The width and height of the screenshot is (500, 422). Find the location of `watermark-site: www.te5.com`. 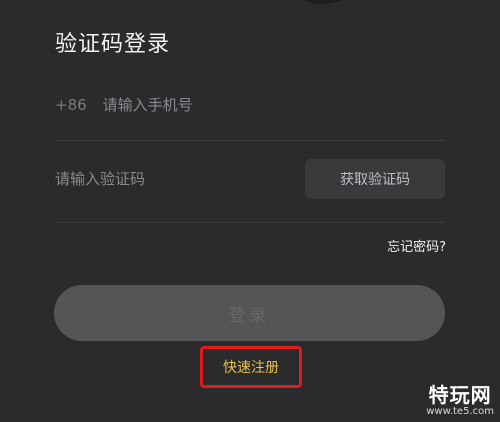

watermark-site: www.te5.com is located at coordinates (460, 411).